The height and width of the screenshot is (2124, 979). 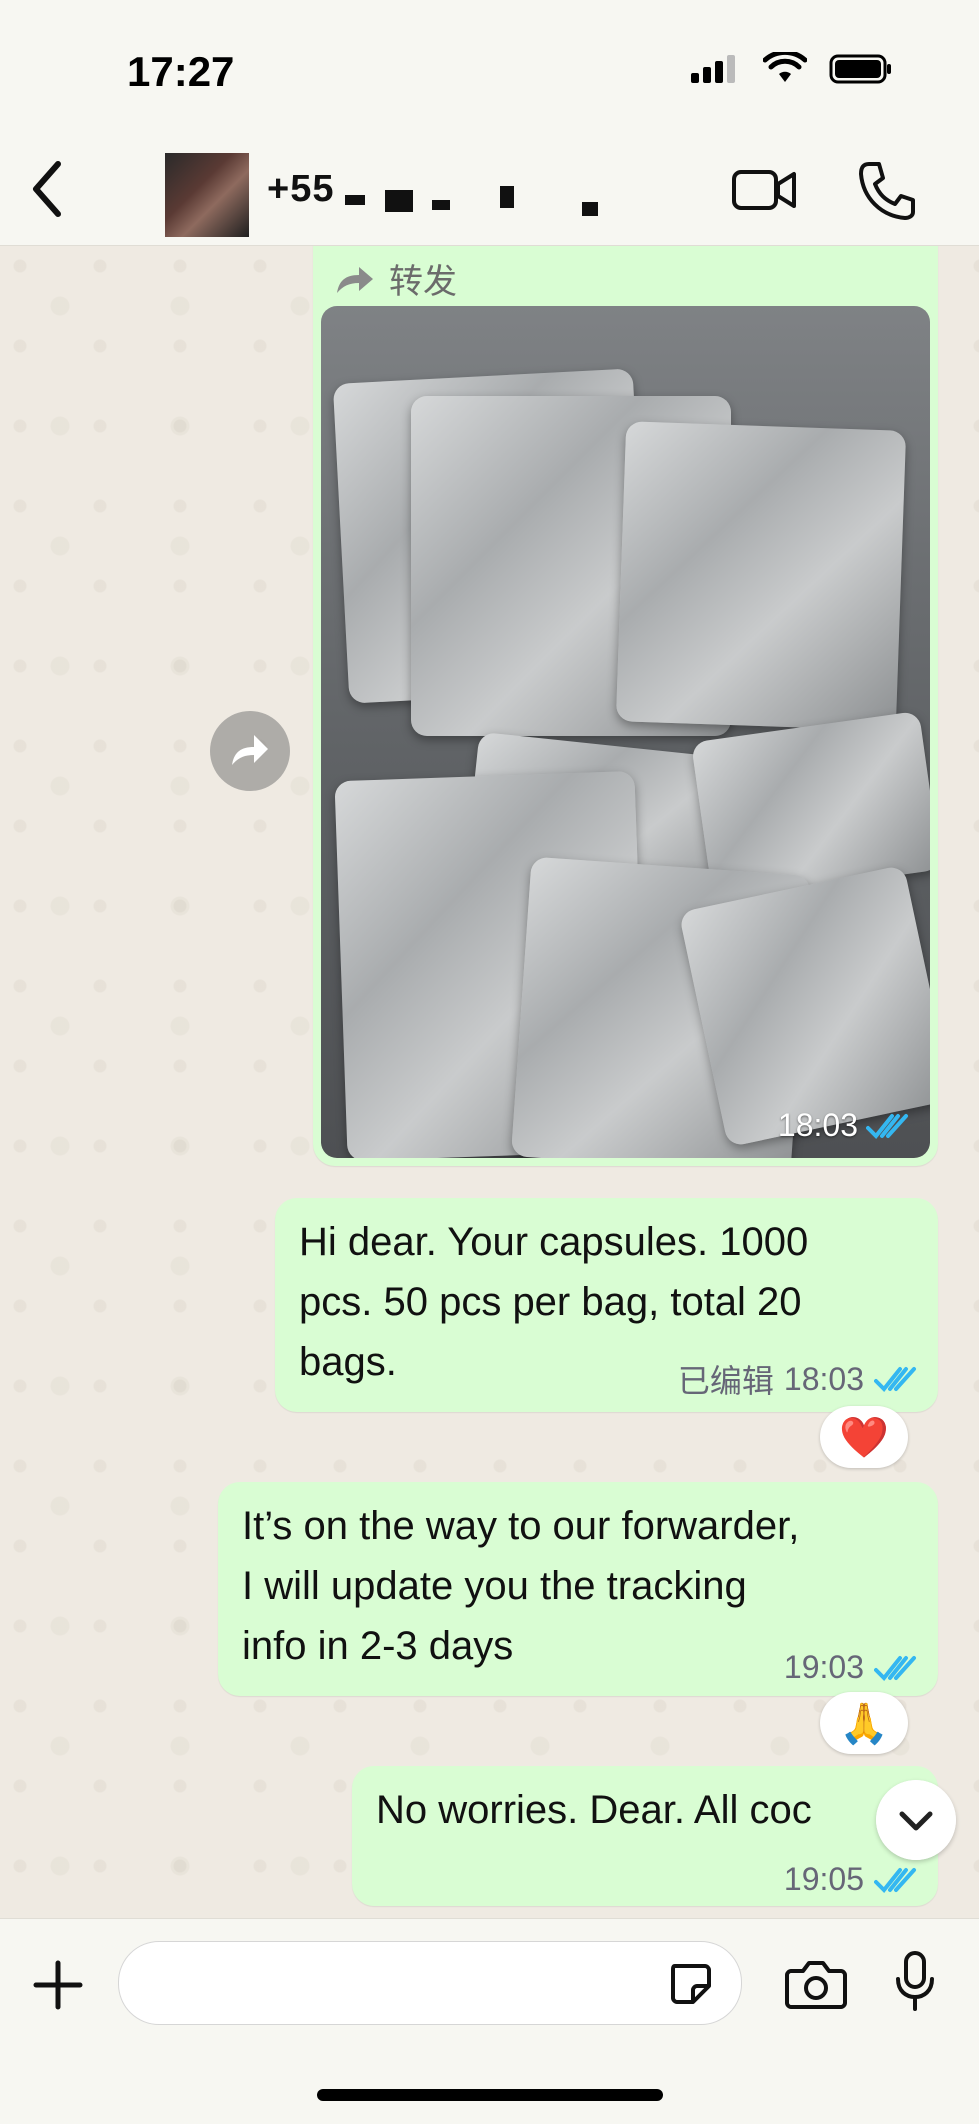 What do you see at coordinates (181, 71) in the screenshot?
I see `status-time: 17:27` at bounding box center [181, 71].